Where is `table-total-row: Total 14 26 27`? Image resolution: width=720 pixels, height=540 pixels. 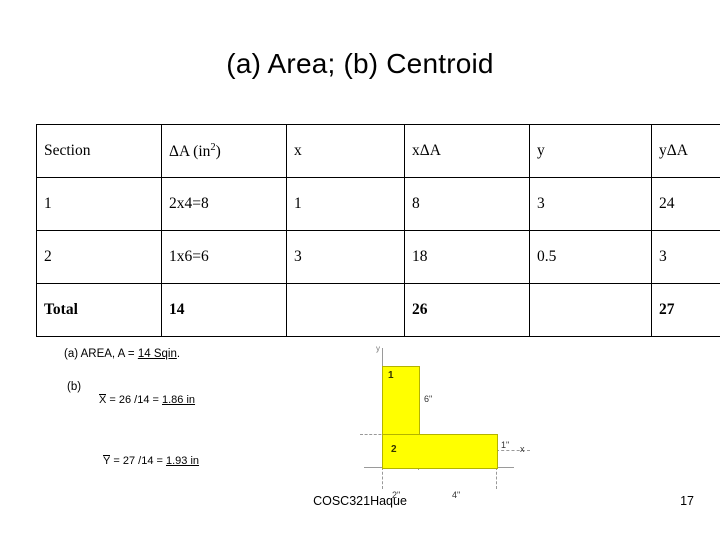 table-total-row: Total 14 26 27 is located at coordinates (378, 310).